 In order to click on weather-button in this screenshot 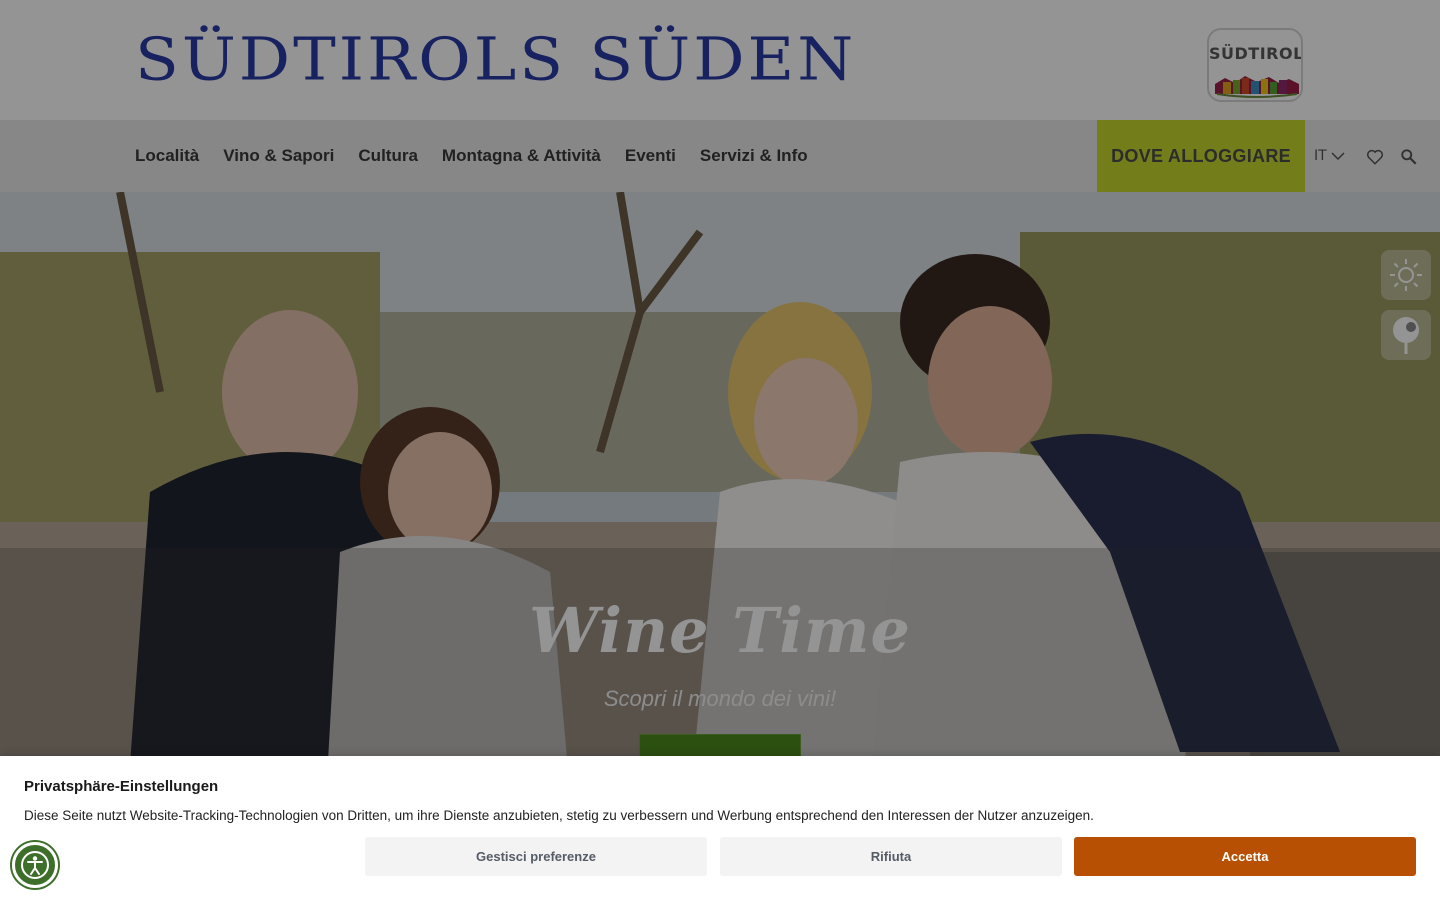, I will do `click(1406, 275)`.